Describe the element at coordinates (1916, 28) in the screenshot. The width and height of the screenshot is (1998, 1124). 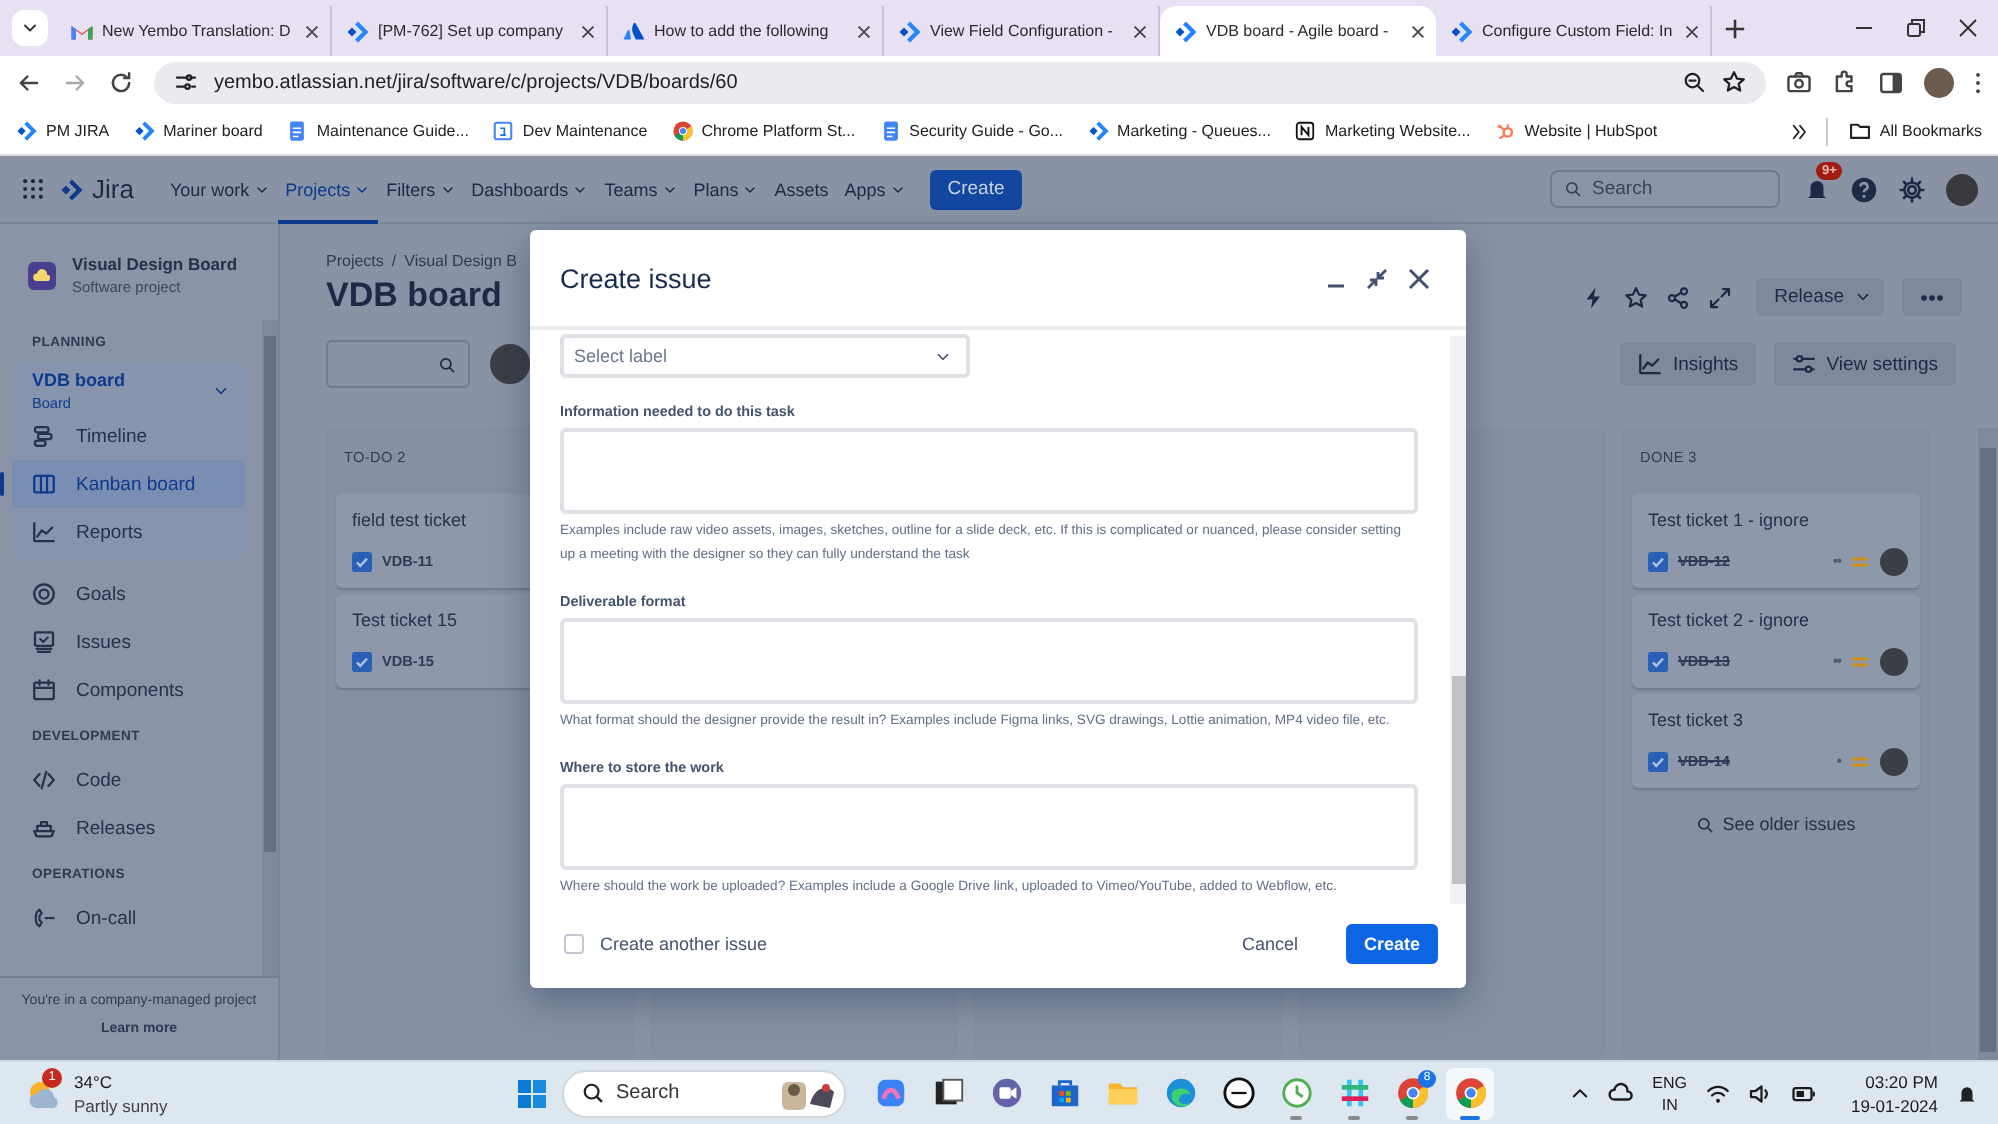
I see `restore-icon` at that location.